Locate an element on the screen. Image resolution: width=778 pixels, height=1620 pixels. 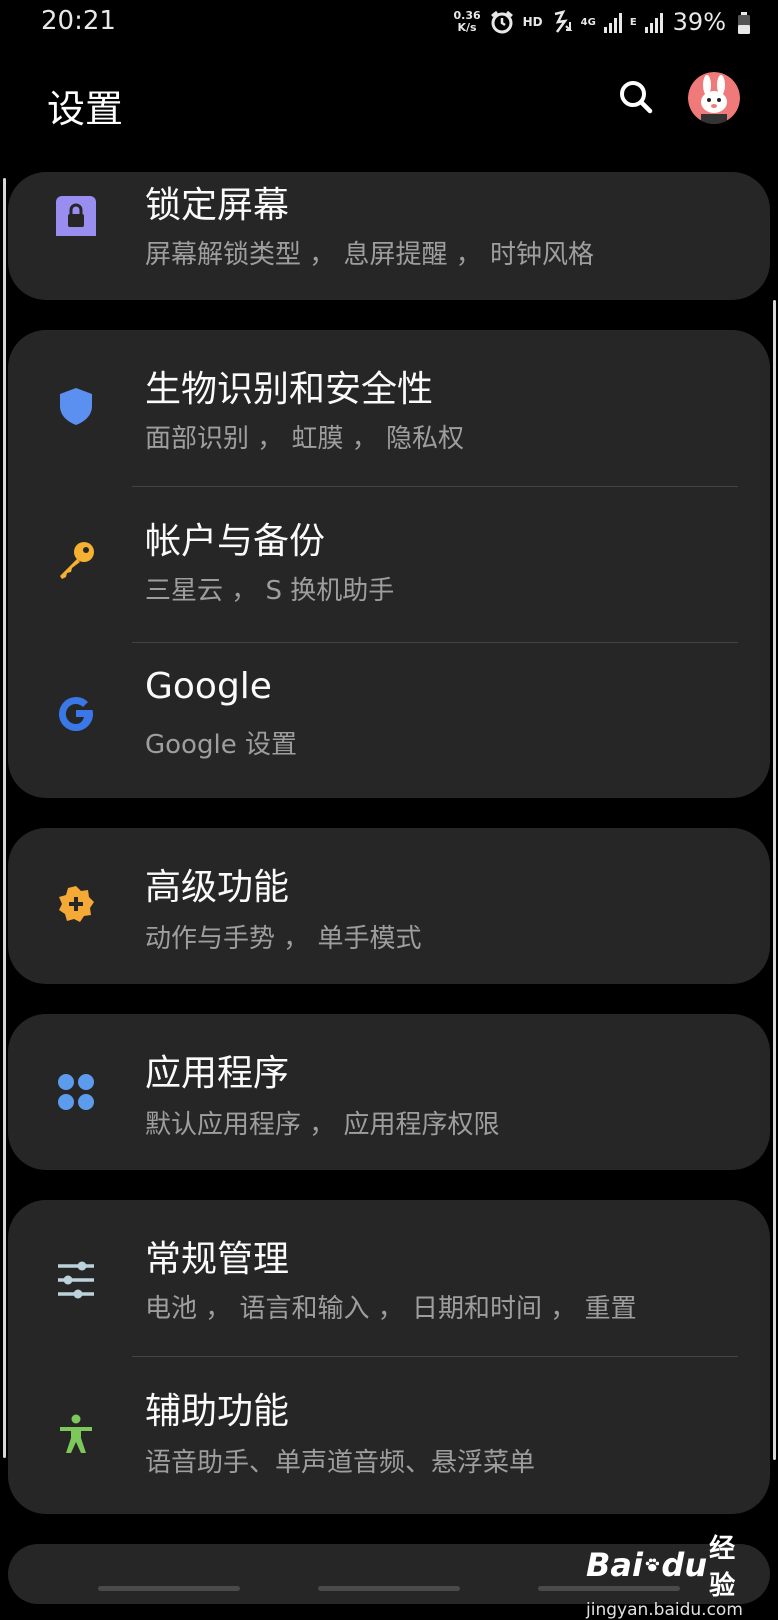
battery-percentage: 39% is located at coordinates (699, 22).